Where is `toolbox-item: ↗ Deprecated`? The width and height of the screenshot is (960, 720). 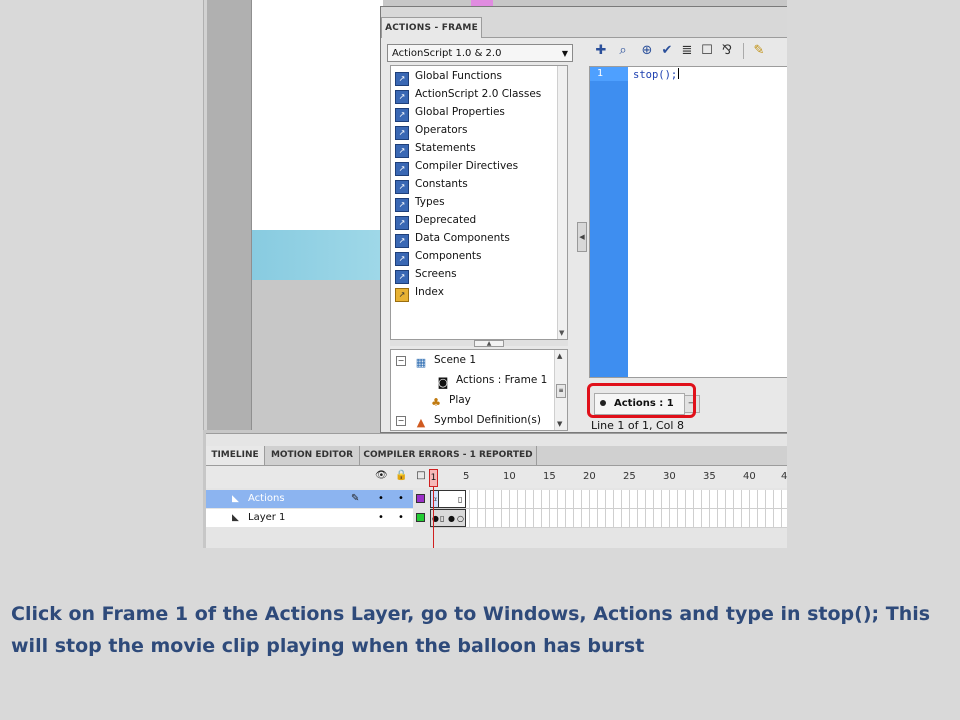
toolbox-item: ↗ Deprecated is located at coordinates (476, 220).